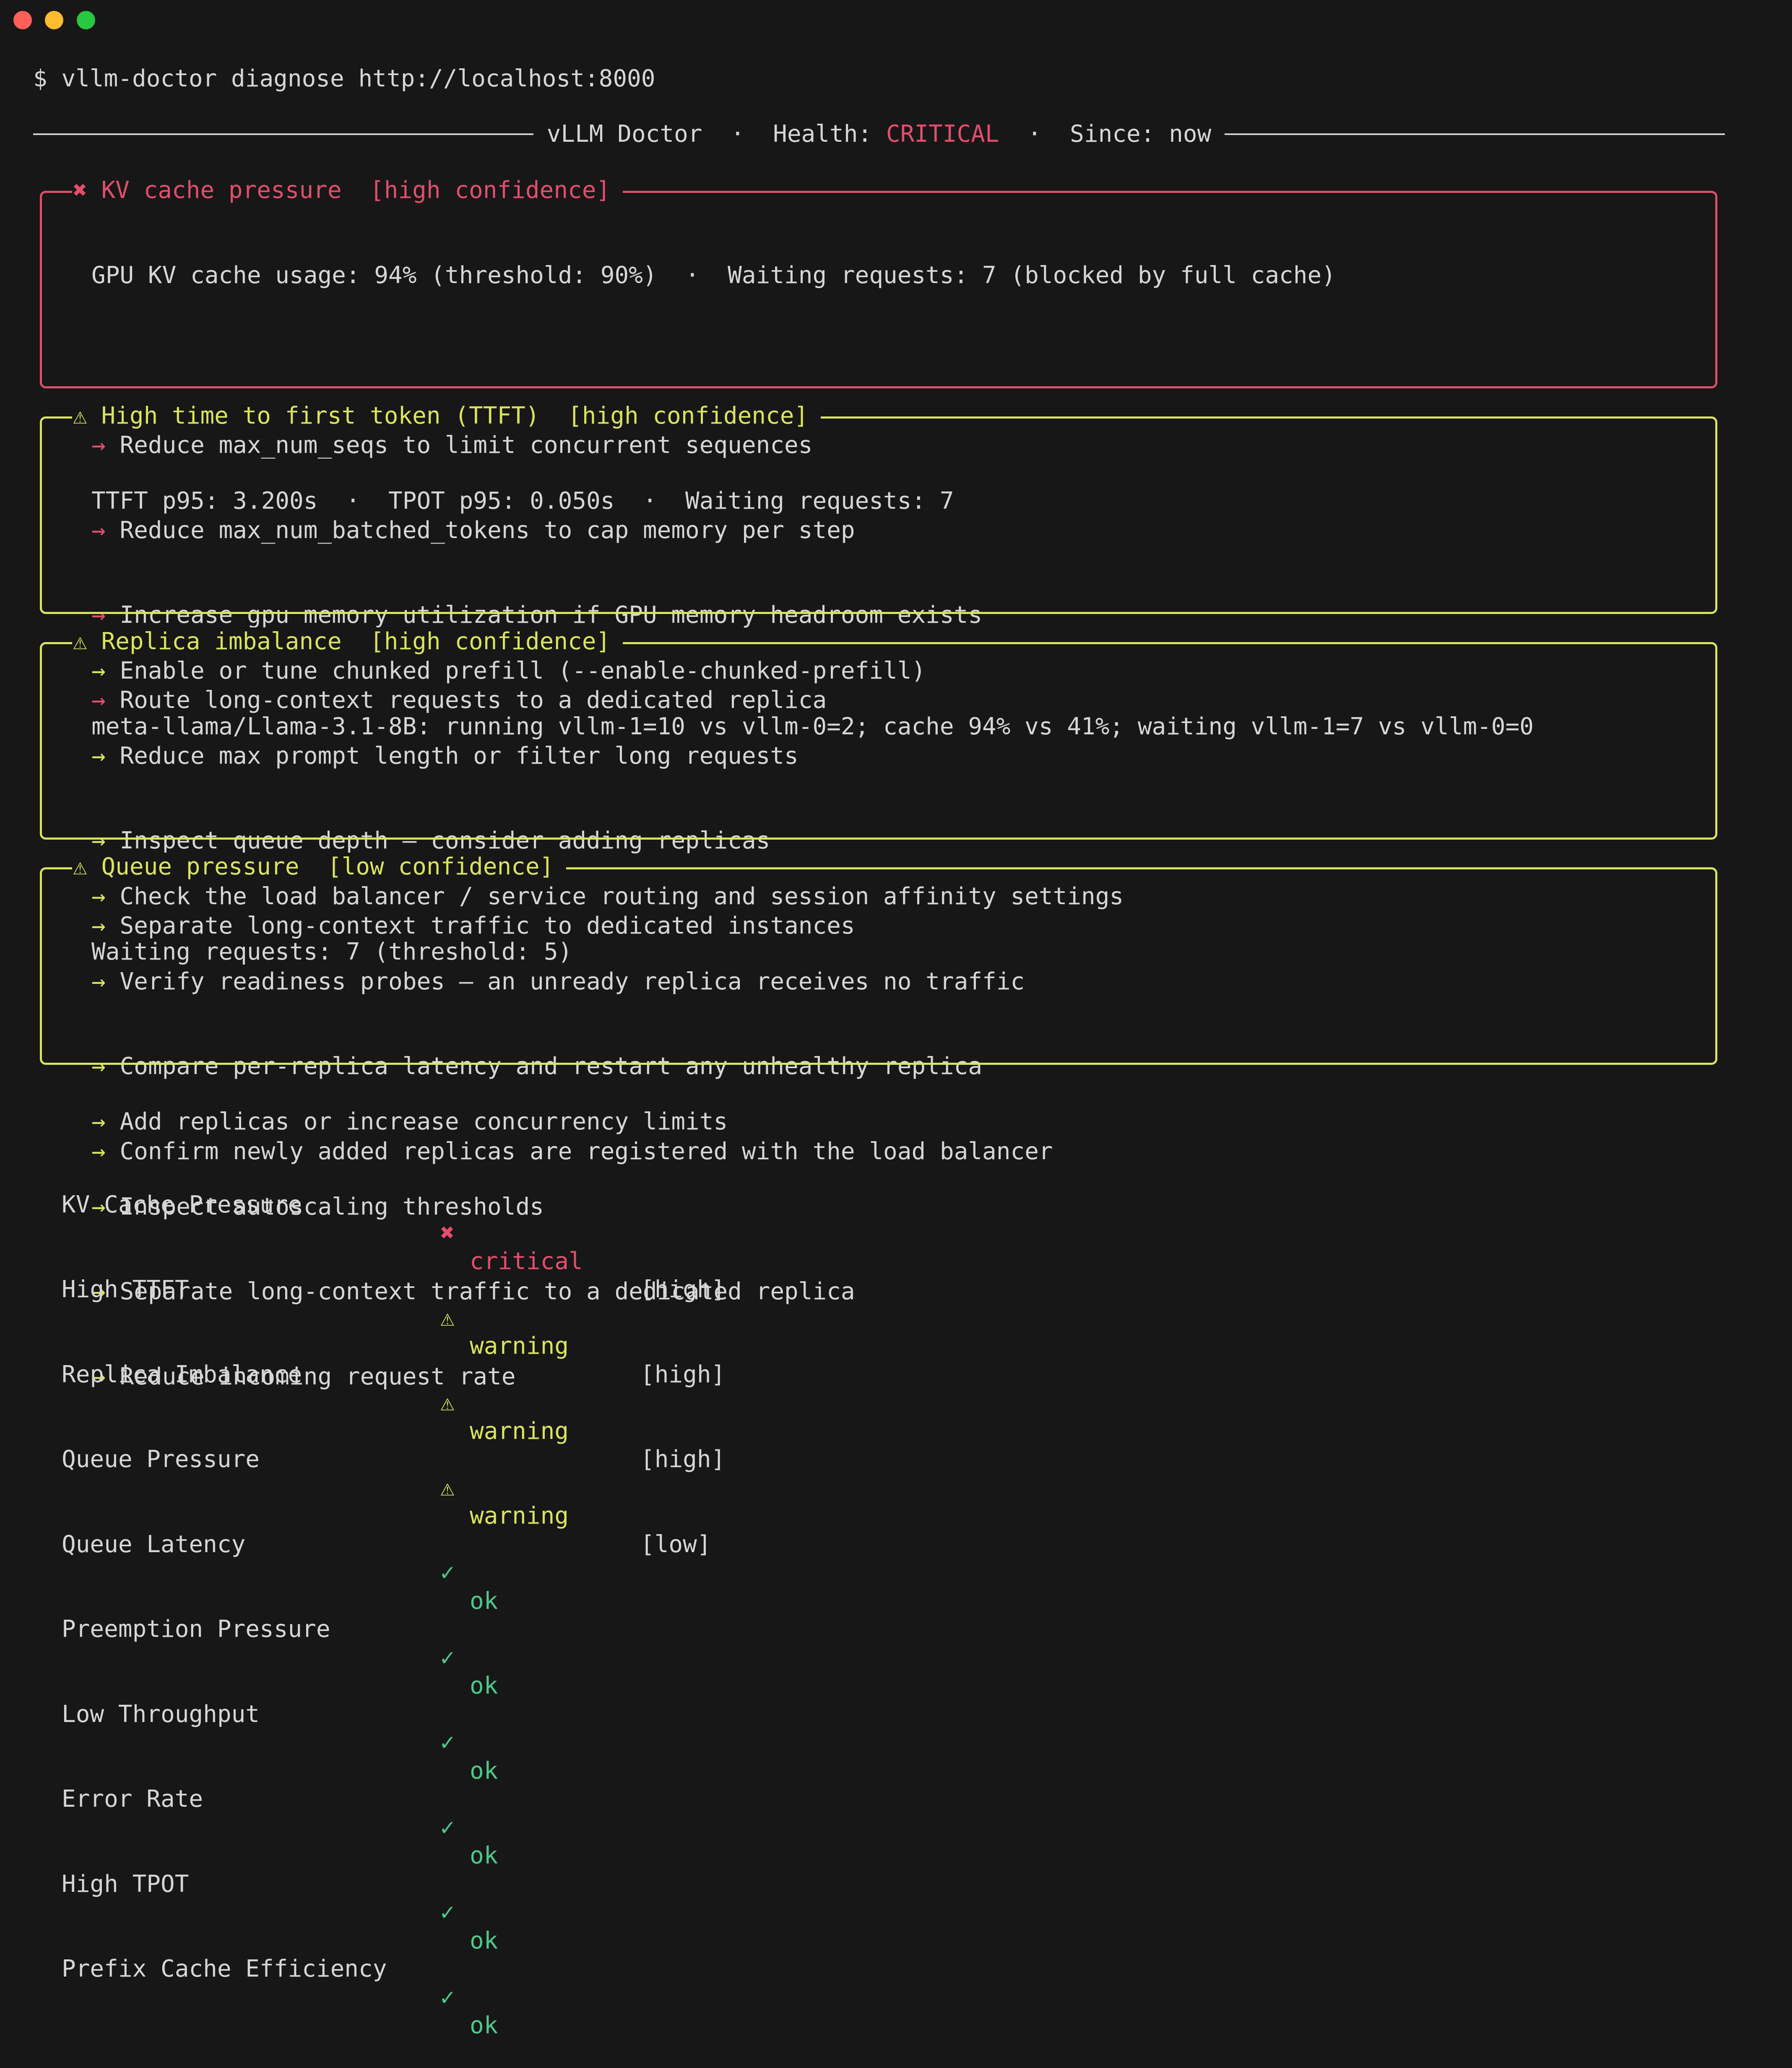 The width and height of the screenshot is (1792, 2068). Describe the element at coordinates (347, 641) in the screenshot. I see `finding-title: ⚠ Replica imbalance [high confidence]` at that location.